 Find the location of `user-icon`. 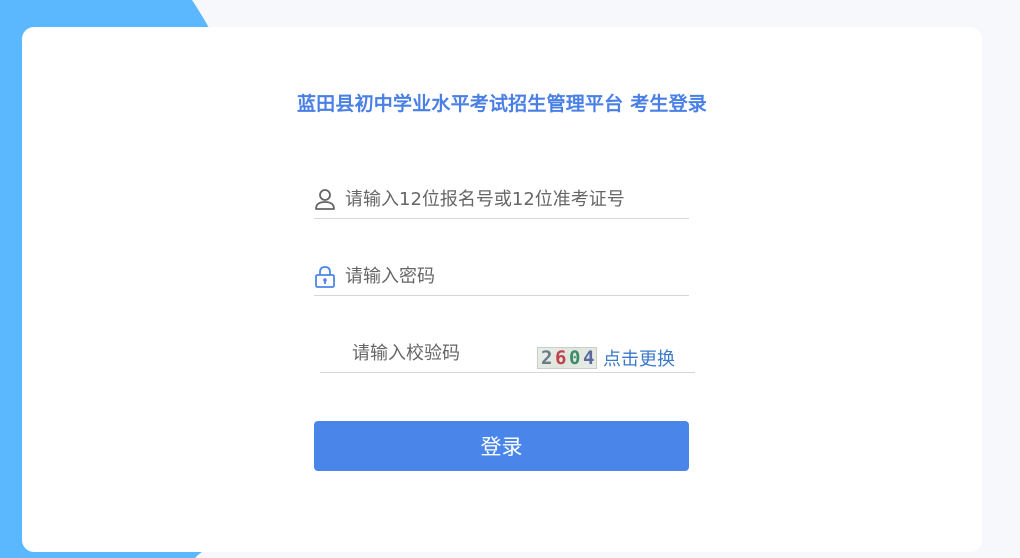

user-icon is located at coordinates (325, 200).